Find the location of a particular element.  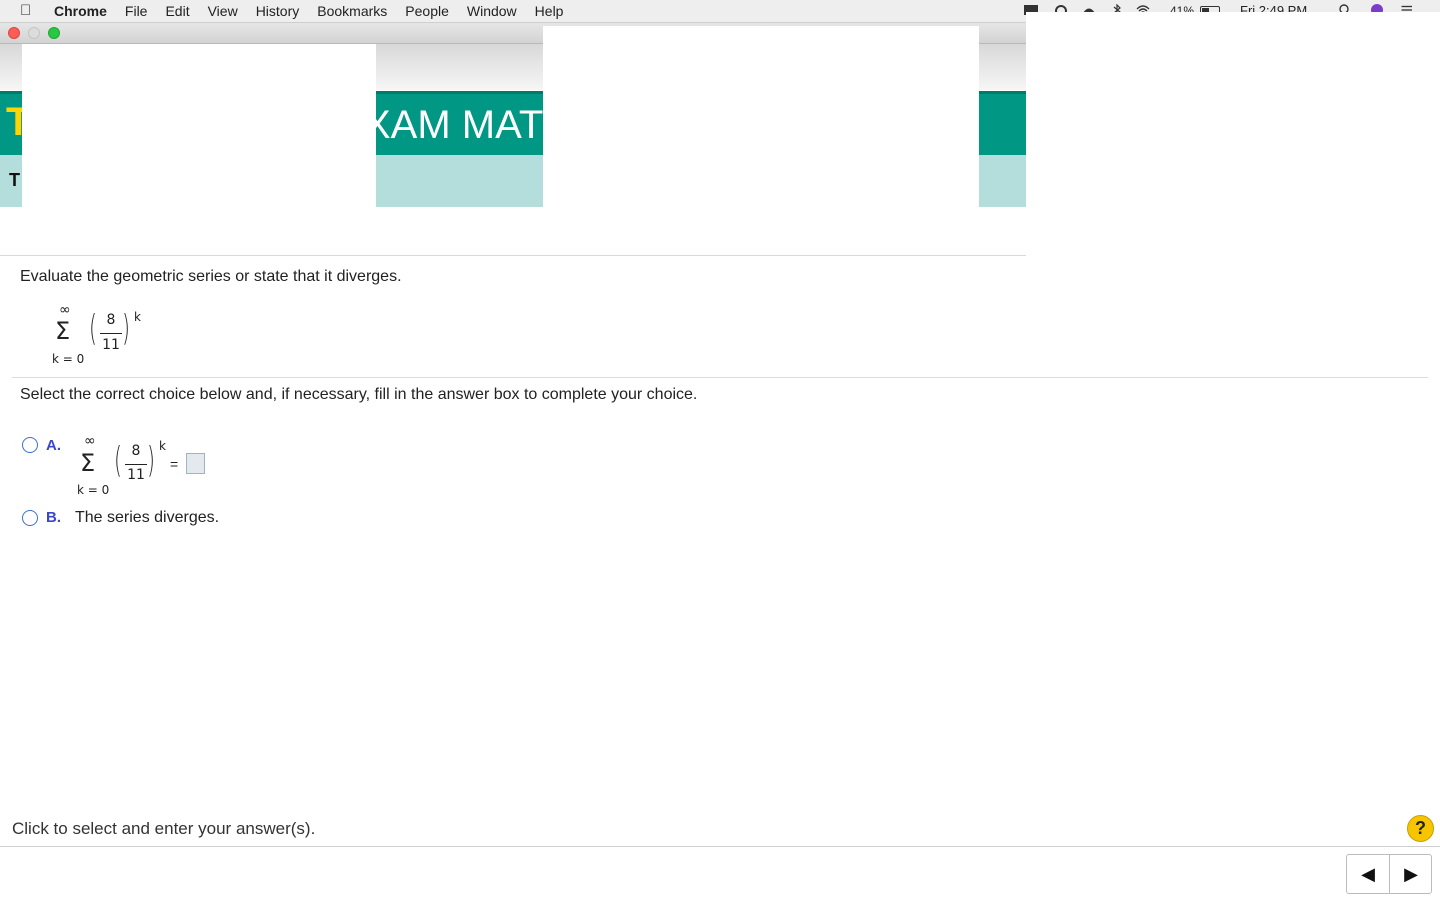

window-close-button is located at coordinates (14, 33).